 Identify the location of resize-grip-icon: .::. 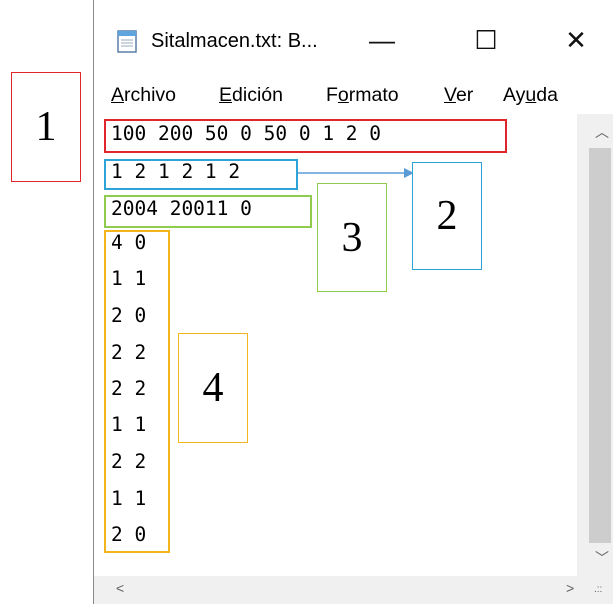
(598, 589).